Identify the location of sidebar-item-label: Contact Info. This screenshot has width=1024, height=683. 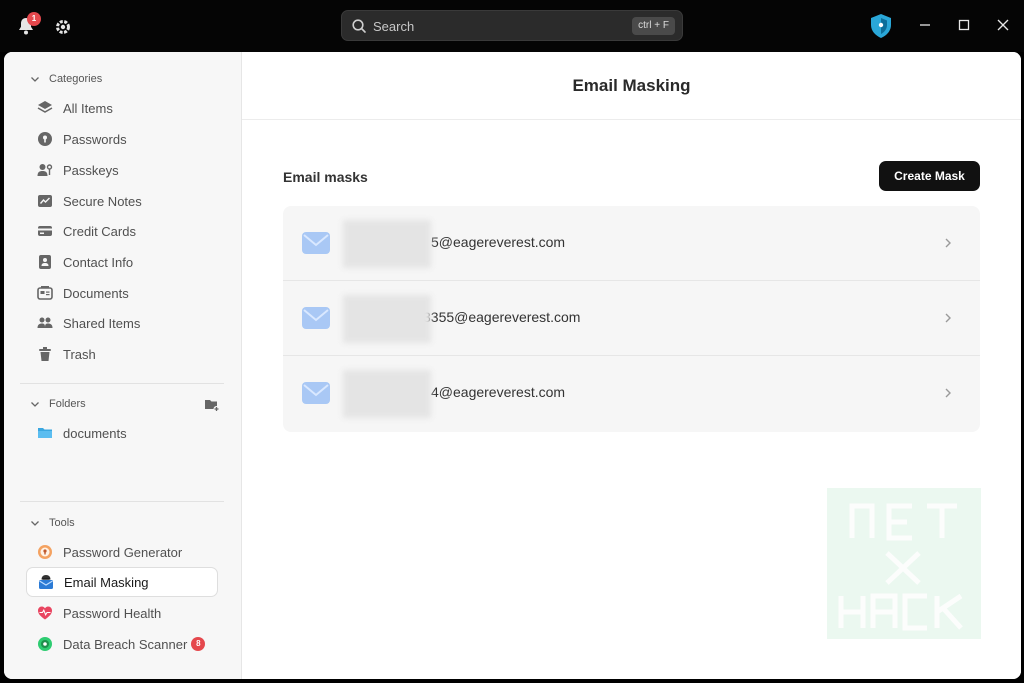
(98, 262).